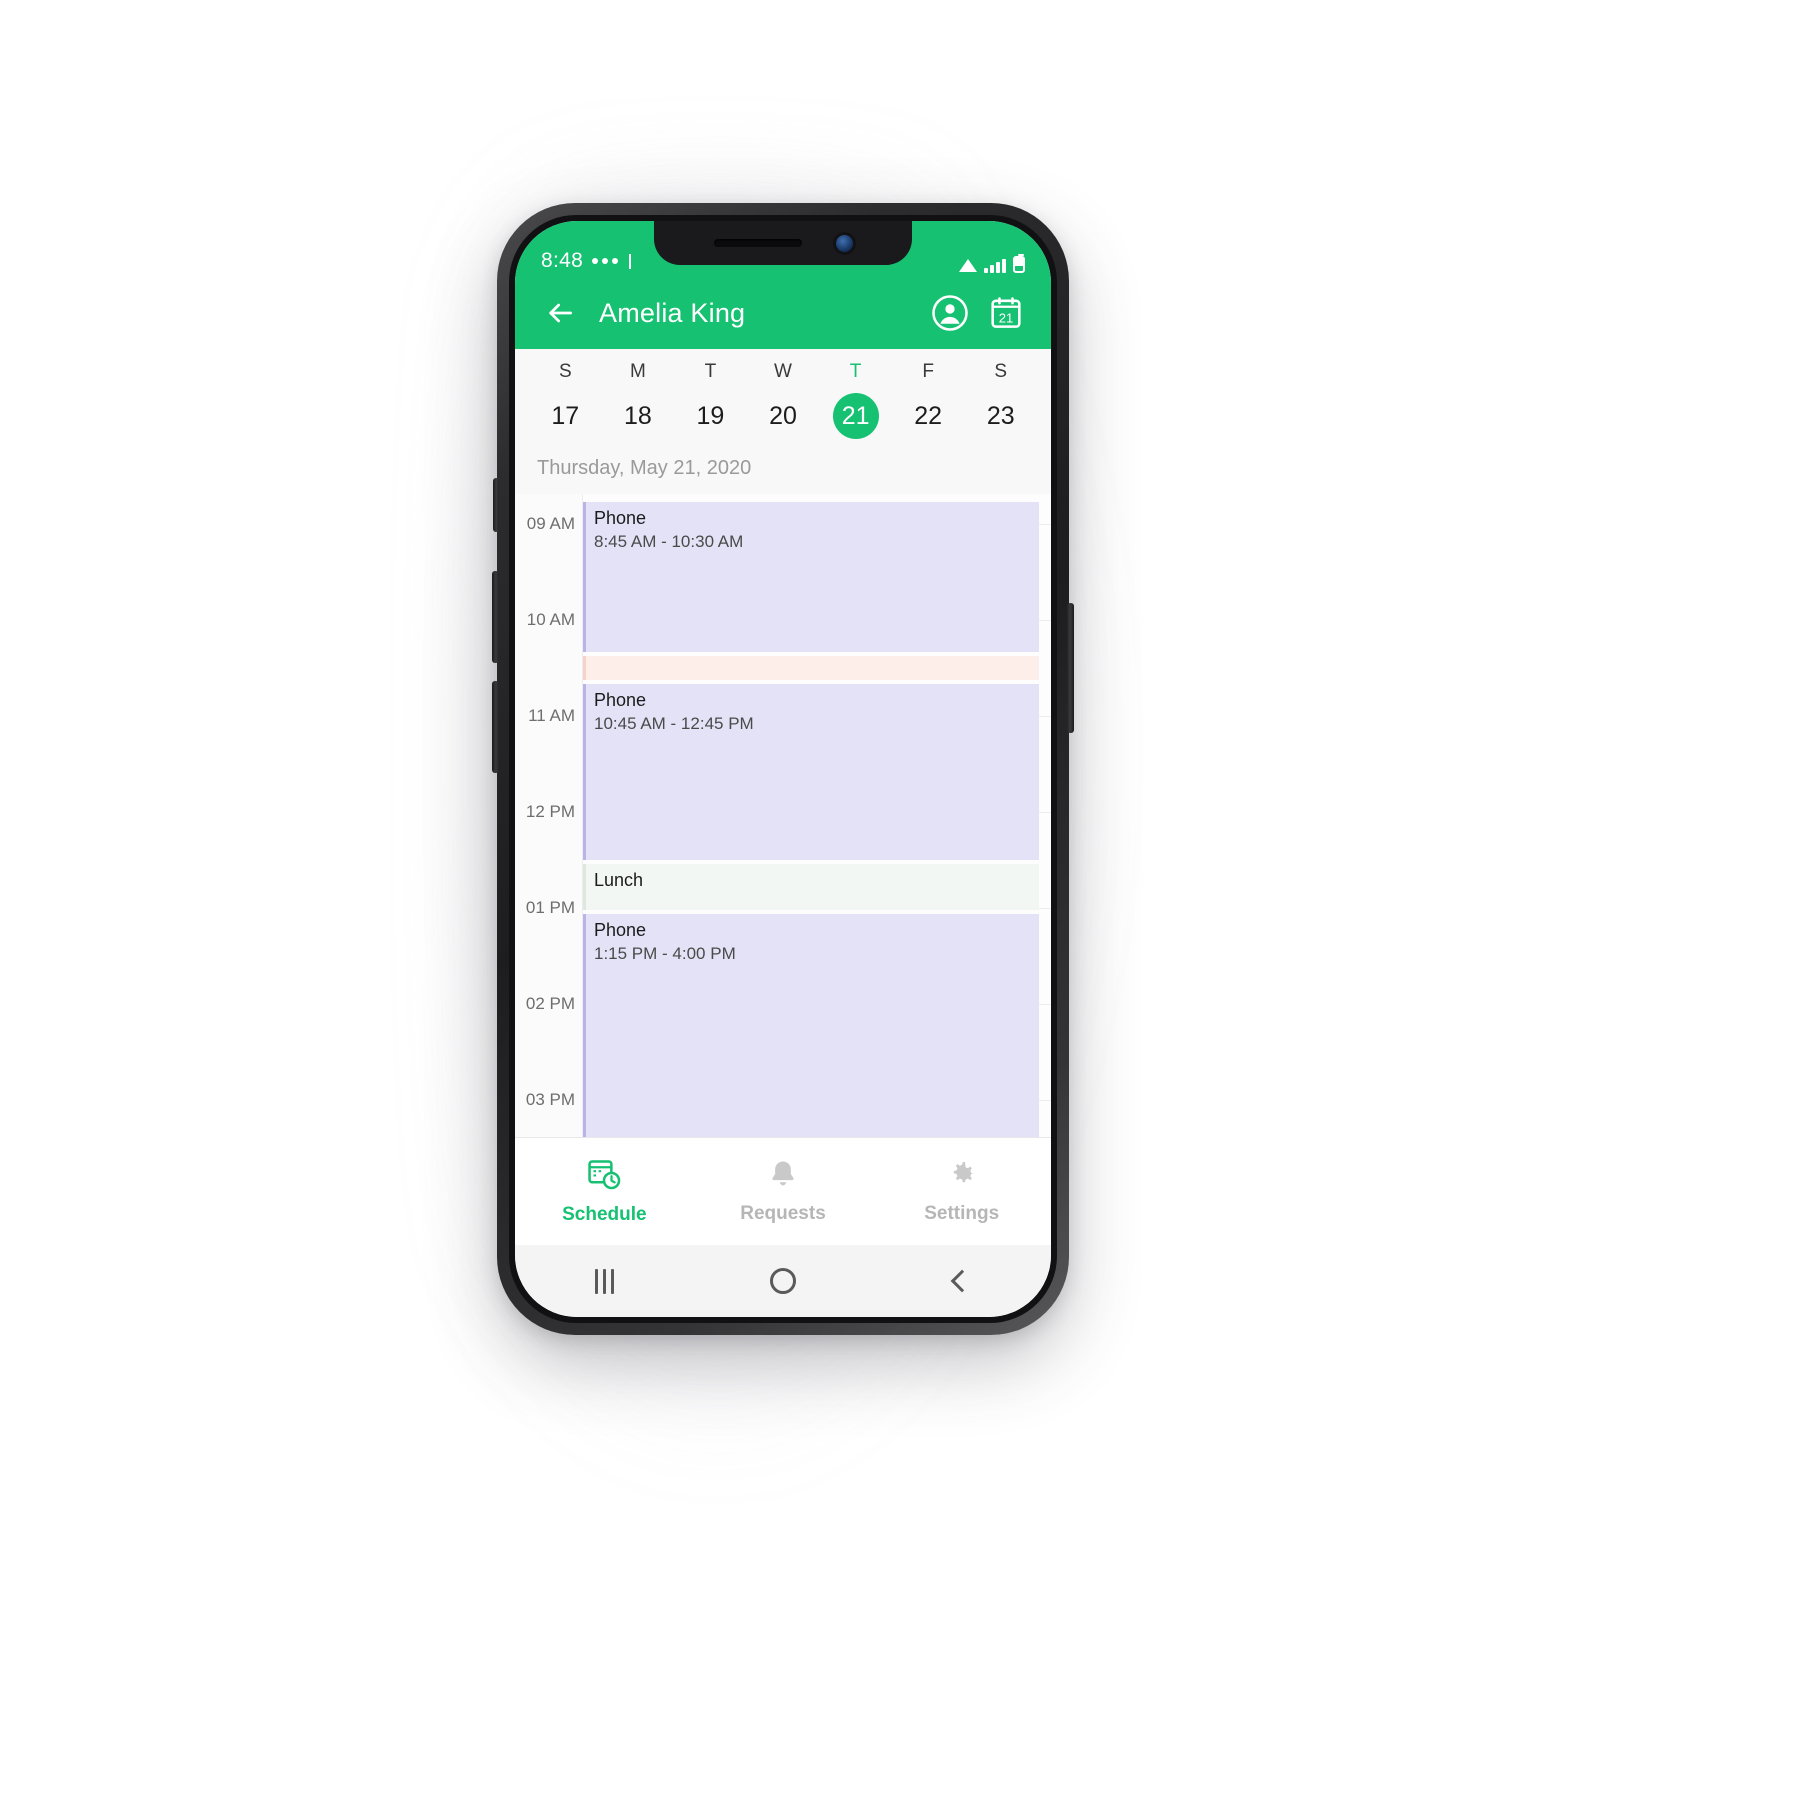  I want to click on nav-label-requests: Requests, so click(783, 1213).